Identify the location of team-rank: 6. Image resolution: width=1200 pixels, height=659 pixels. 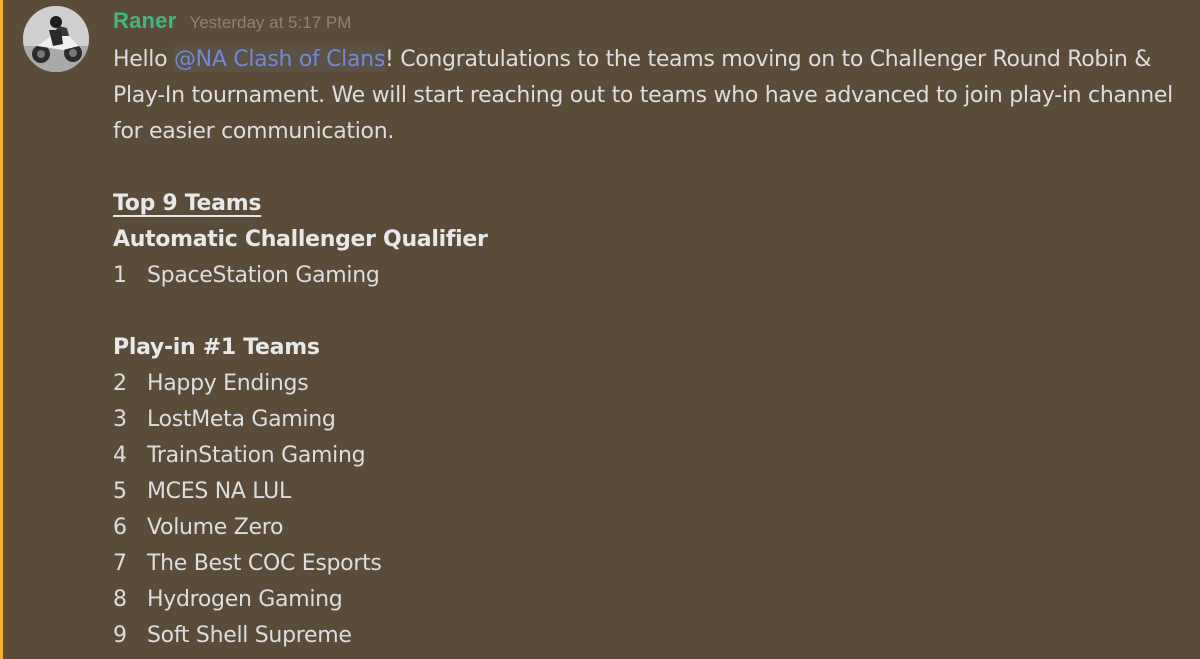
(120, 527).